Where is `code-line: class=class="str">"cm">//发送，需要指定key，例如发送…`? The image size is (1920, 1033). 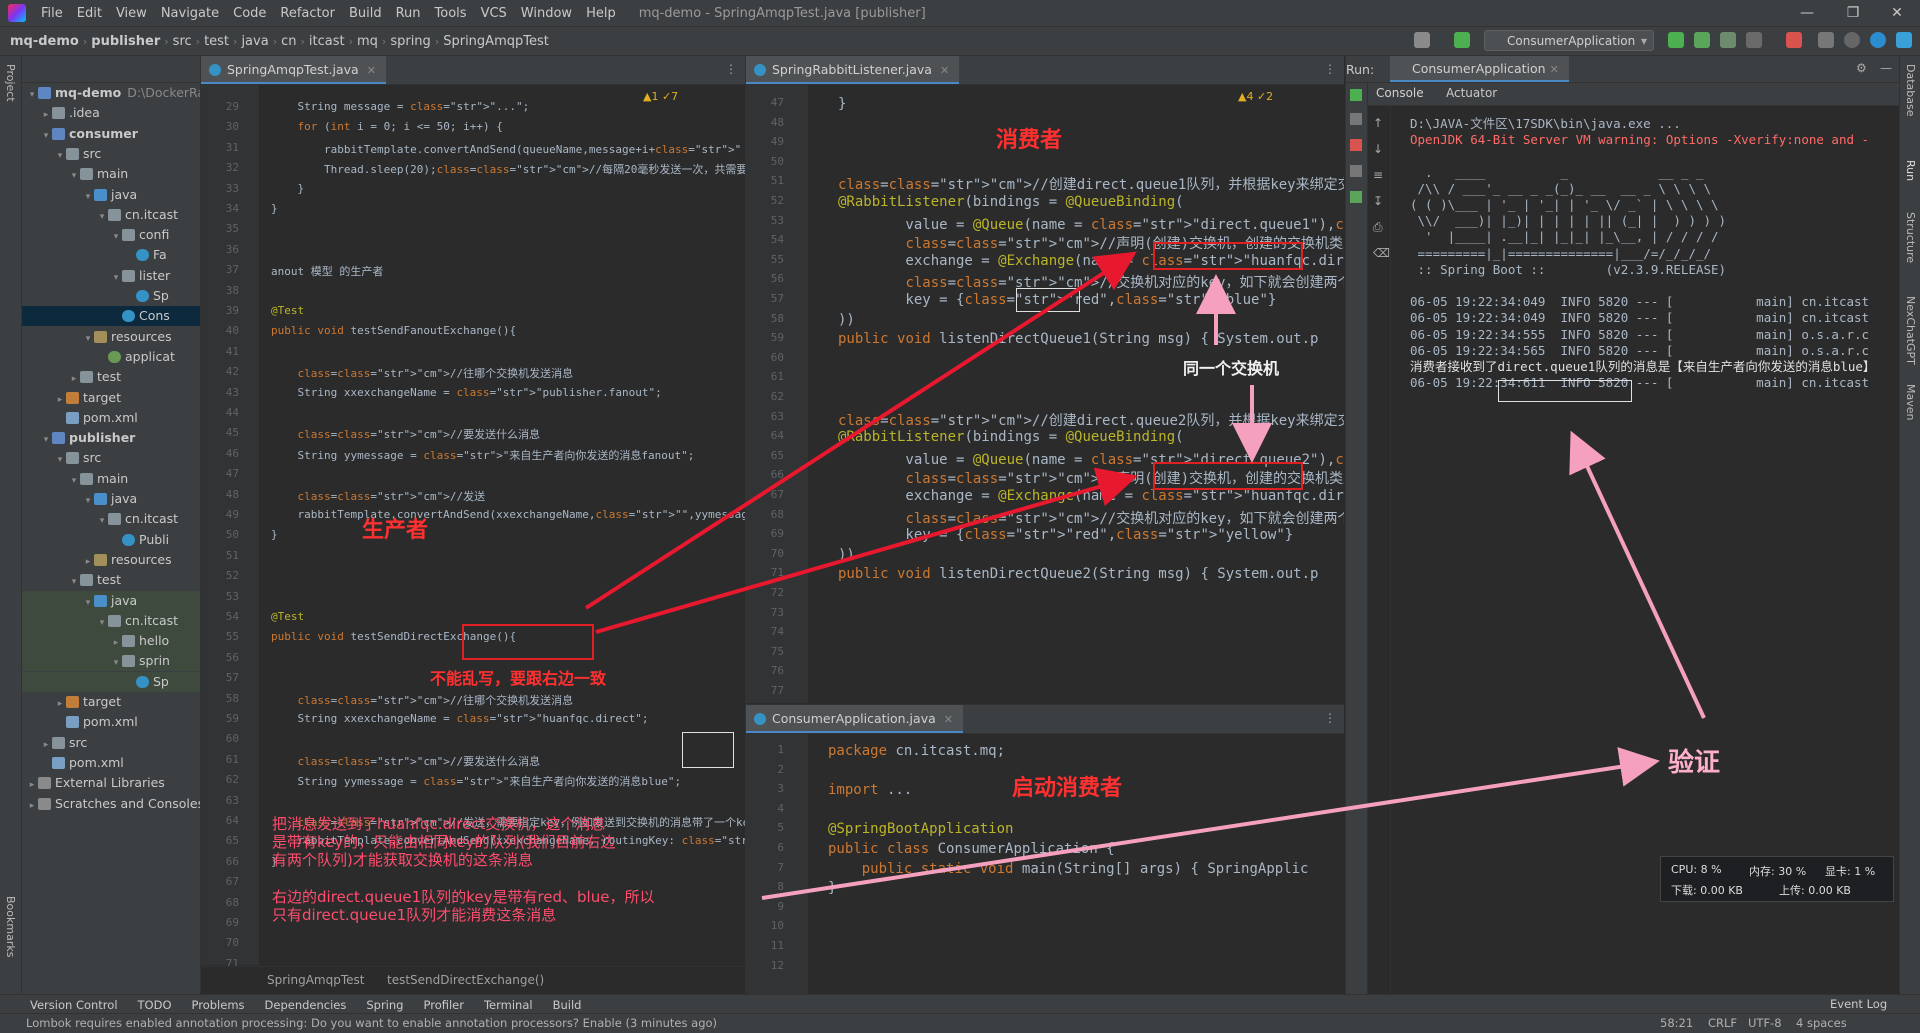
code-line: class=class="str">"cm">//发送，需要指定key，例如发送… is located at coordinates (508, 822).